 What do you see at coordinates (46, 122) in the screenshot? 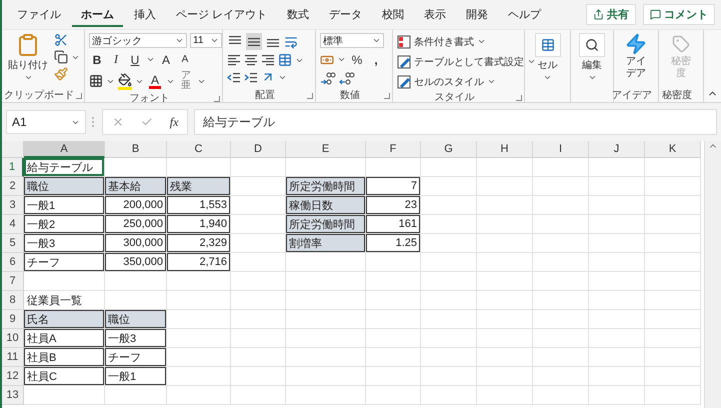
I see `name-box: A1` at bounding box center [46, 122].